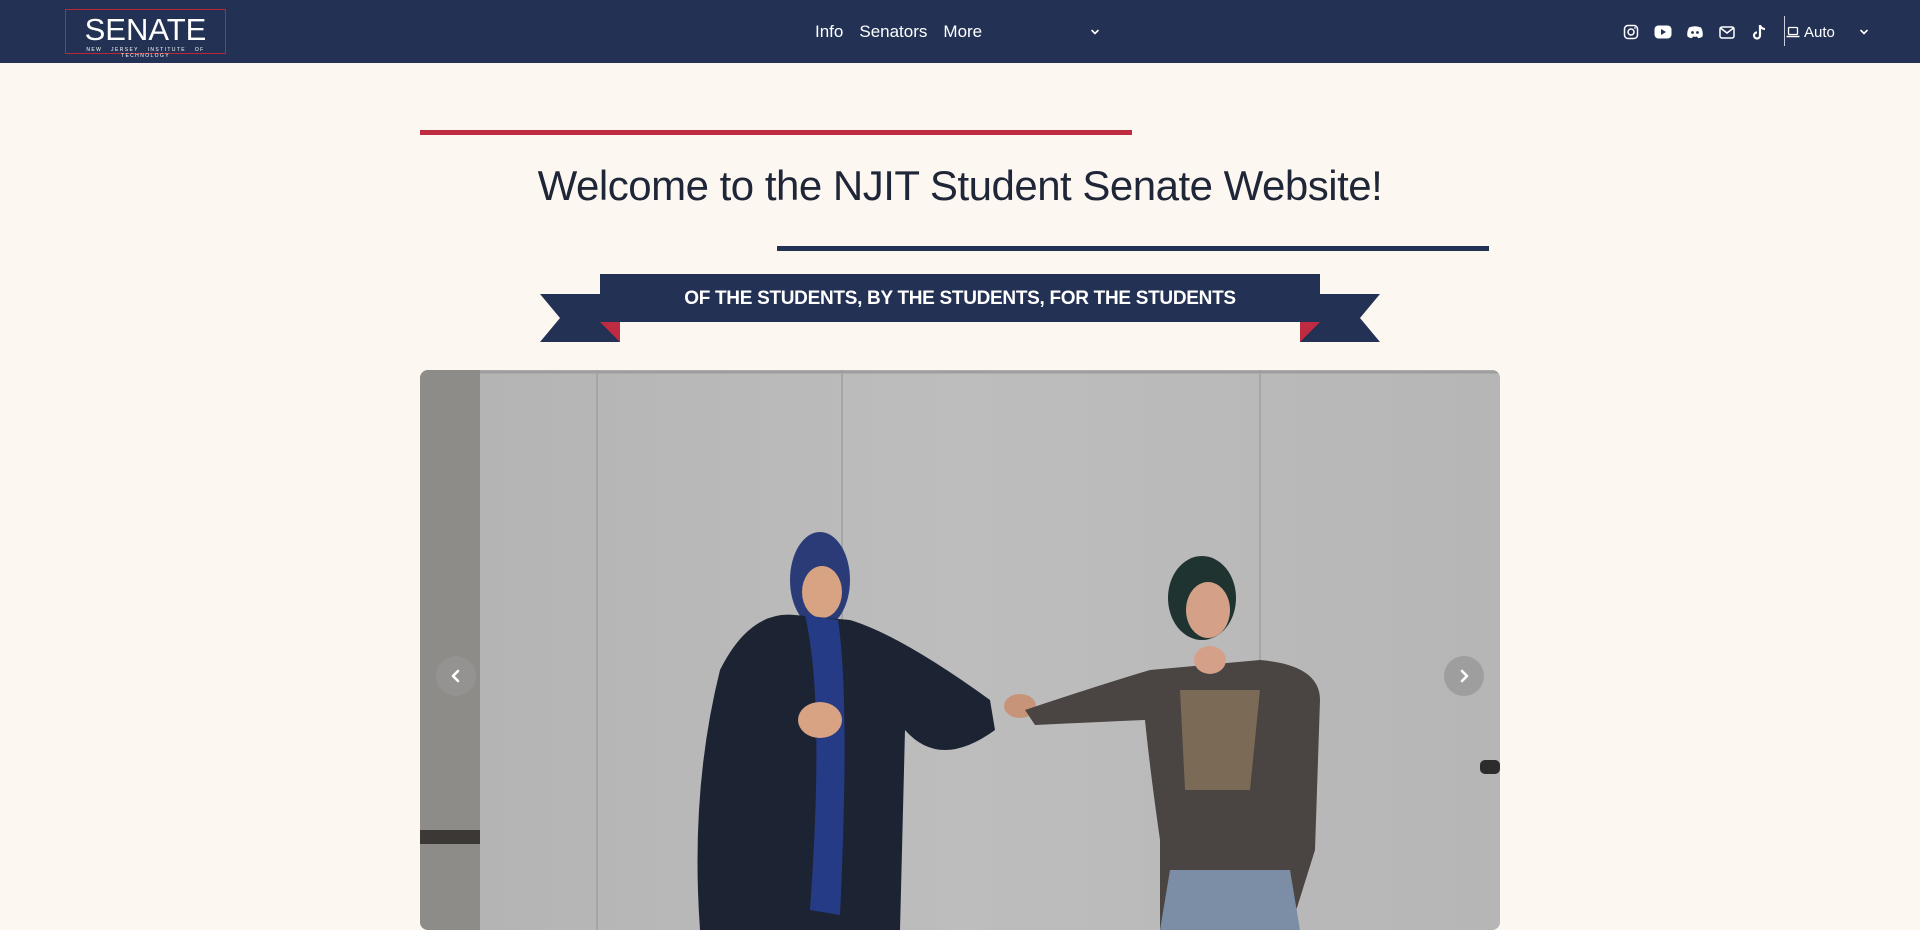 This screenshot has width=1920, height=930. What do you see at coordinates (1784, 31) in the screenshot?
I see `theme-divider` at bounding box center [1784, 31].